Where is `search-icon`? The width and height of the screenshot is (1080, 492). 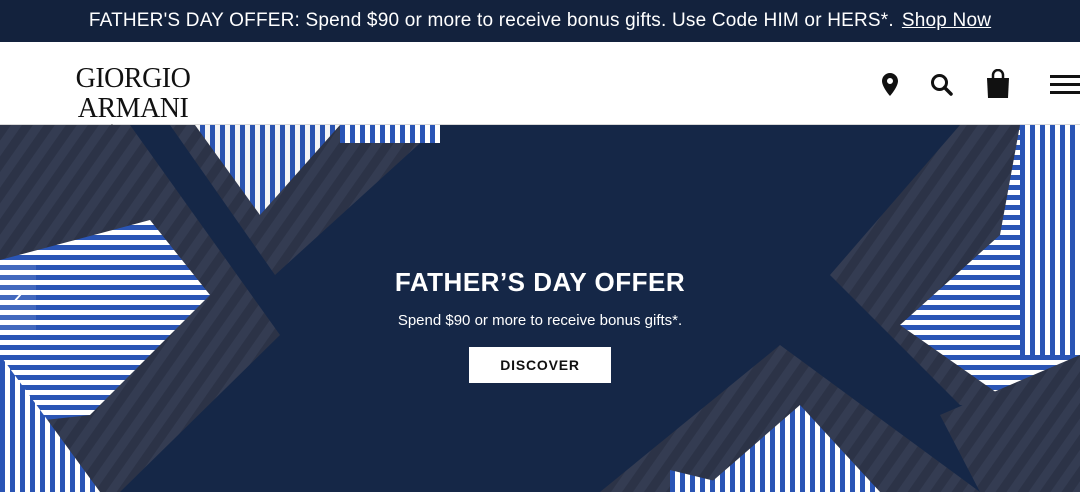 search-icon is located at coordinates (942, 85).